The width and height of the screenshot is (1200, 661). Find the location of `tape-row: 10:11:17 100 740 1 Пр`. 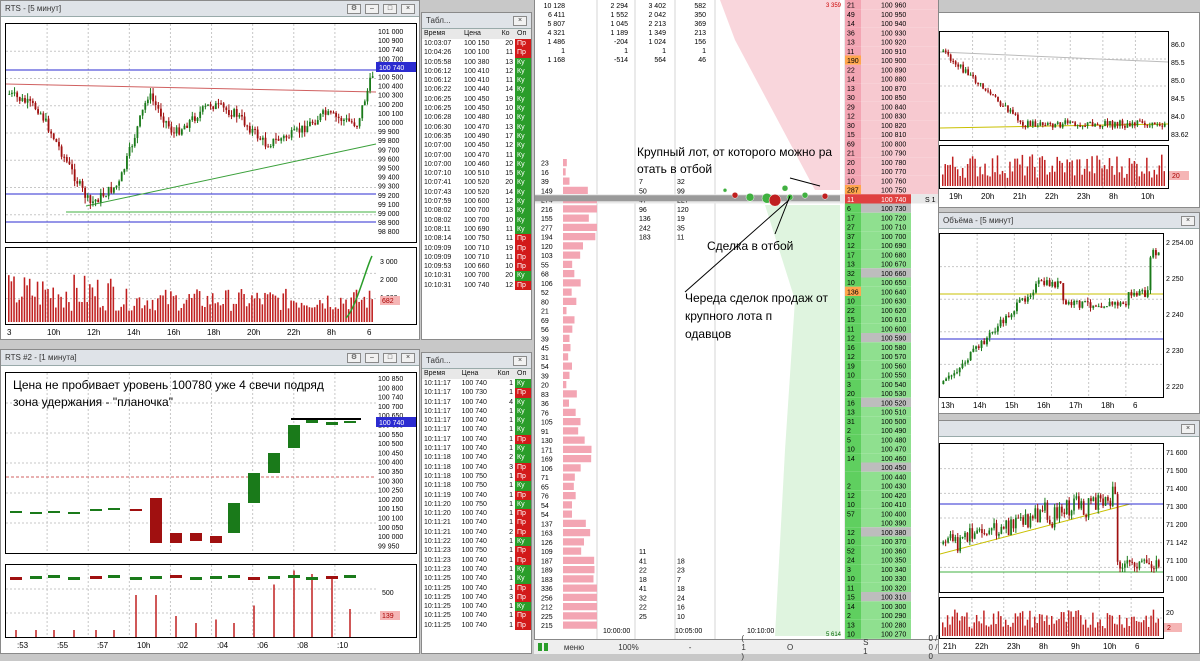

tape-row: 10:11:17 100 740 1 Пр is located at coordinates (476, 439).